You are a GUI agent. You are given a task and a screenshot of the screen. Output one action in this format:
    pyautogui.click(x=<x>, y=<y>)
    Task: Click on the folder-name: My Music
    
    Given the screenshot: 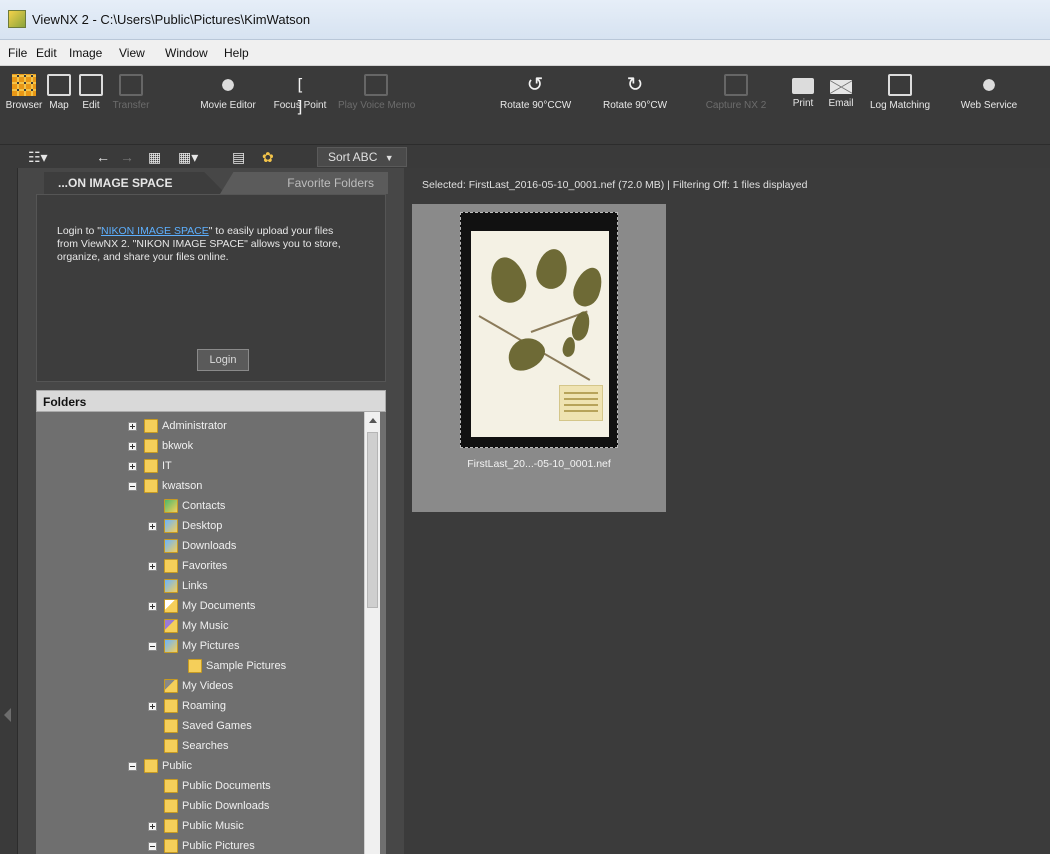 What is the action you would take?
    pyautogui.click(x=205, y=626)
    